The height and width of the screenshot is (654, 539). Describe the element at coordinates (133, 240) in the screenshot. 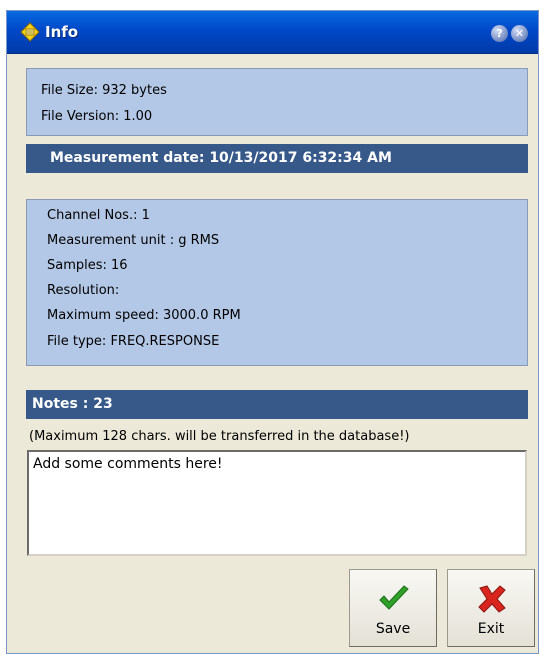

I see `measurement-unit-text: Measurement unit : g RMS` at that location.